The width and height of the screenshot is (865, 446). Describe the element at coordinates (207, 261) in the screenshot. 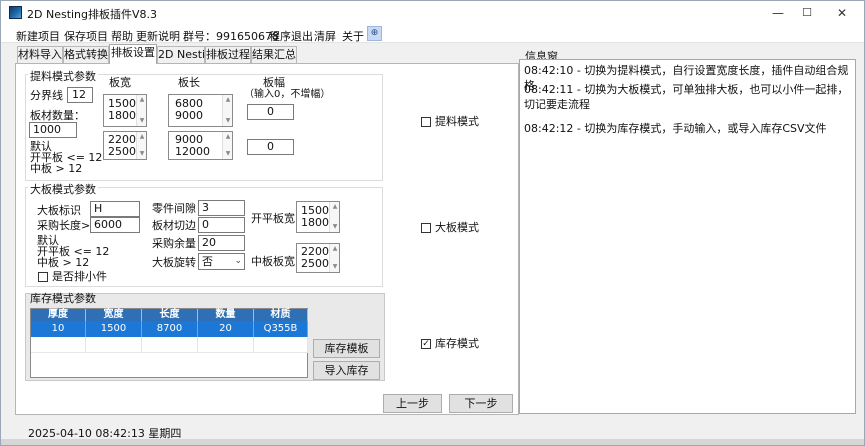

I see `rotate-selected-value: 否` at that location.